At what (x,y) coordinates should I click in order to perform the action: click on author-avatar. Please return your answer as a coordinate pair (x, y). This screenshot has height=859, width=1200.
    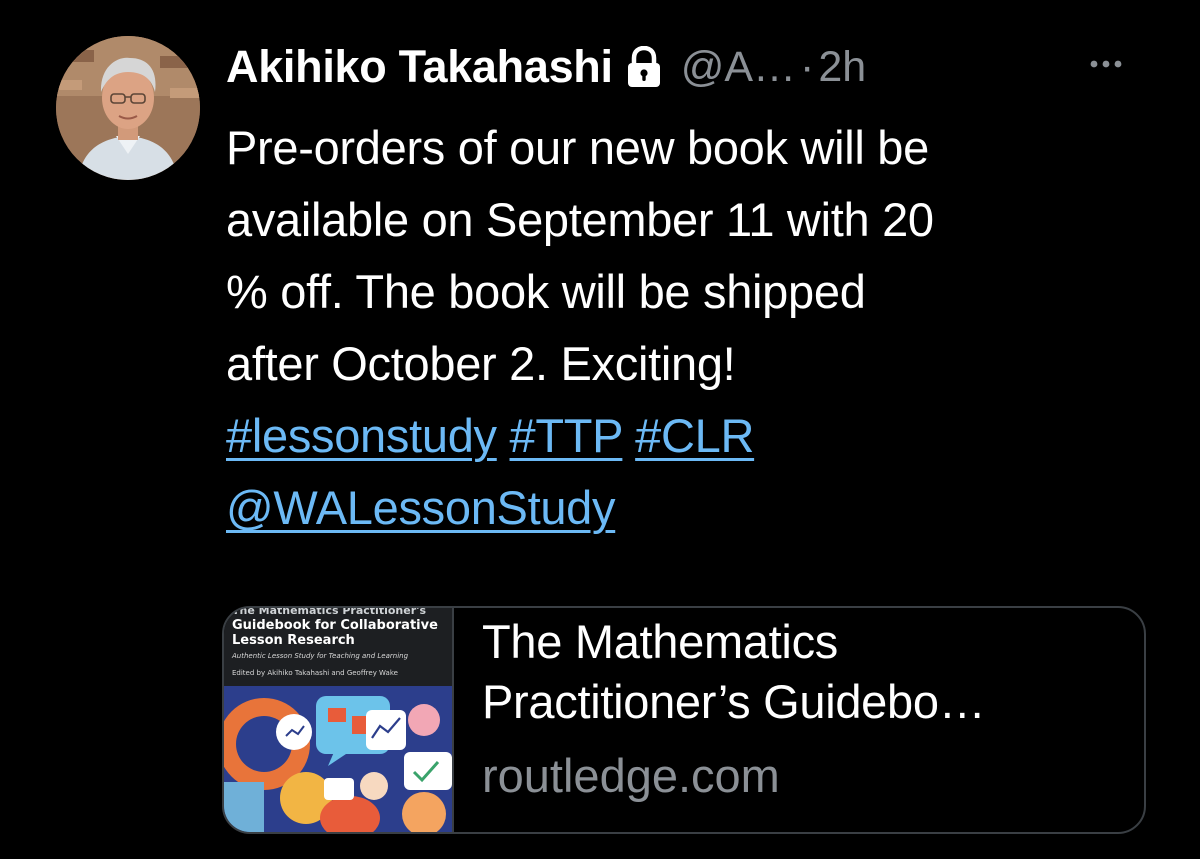
    Looking at the image, I should click on (128, 108).